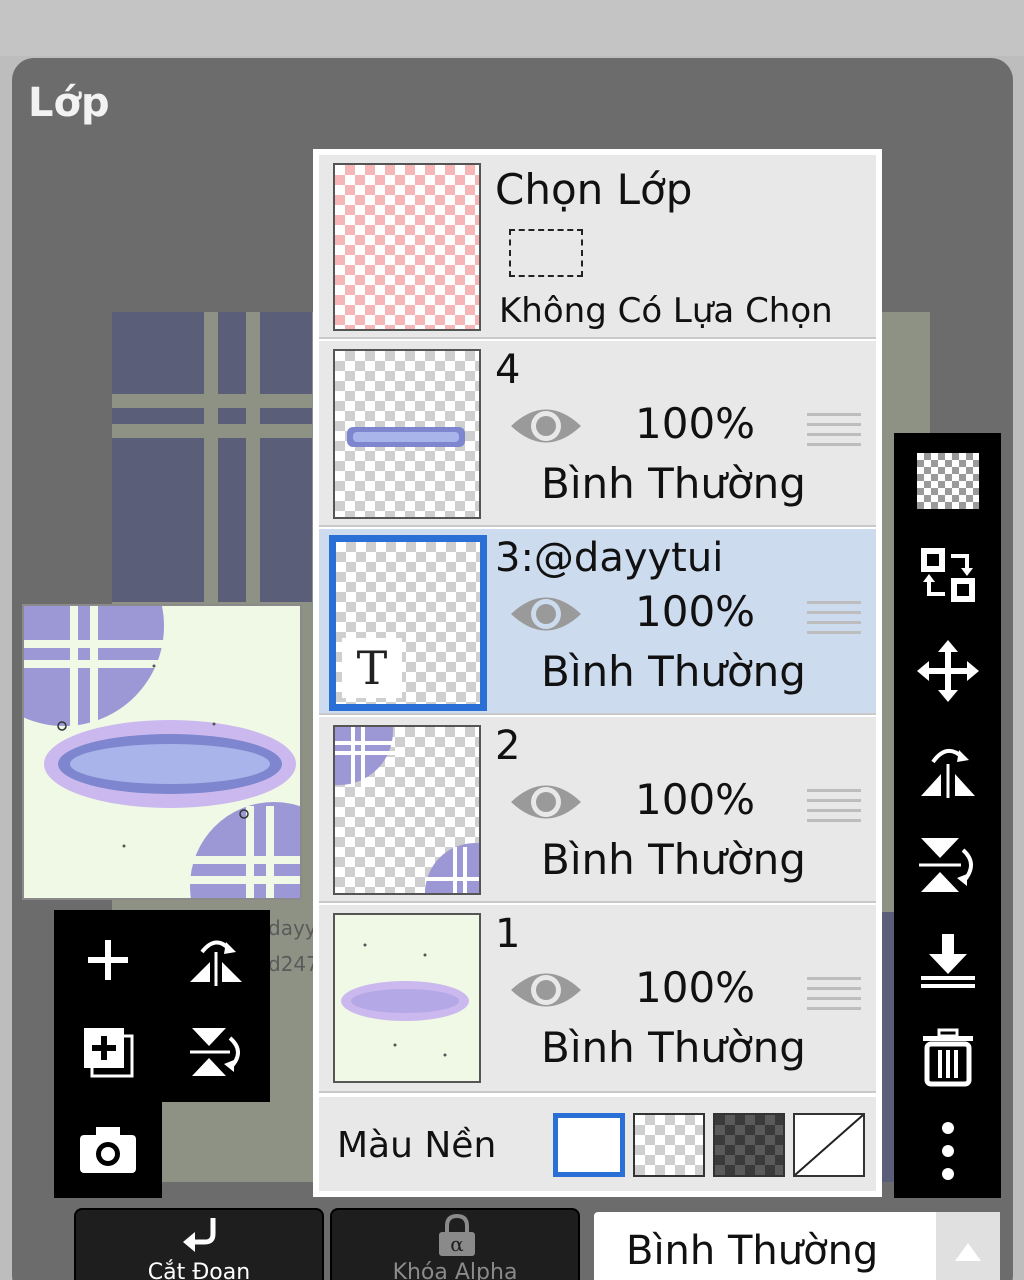  I want to click on background-swatch-none, so click(829, 1145).